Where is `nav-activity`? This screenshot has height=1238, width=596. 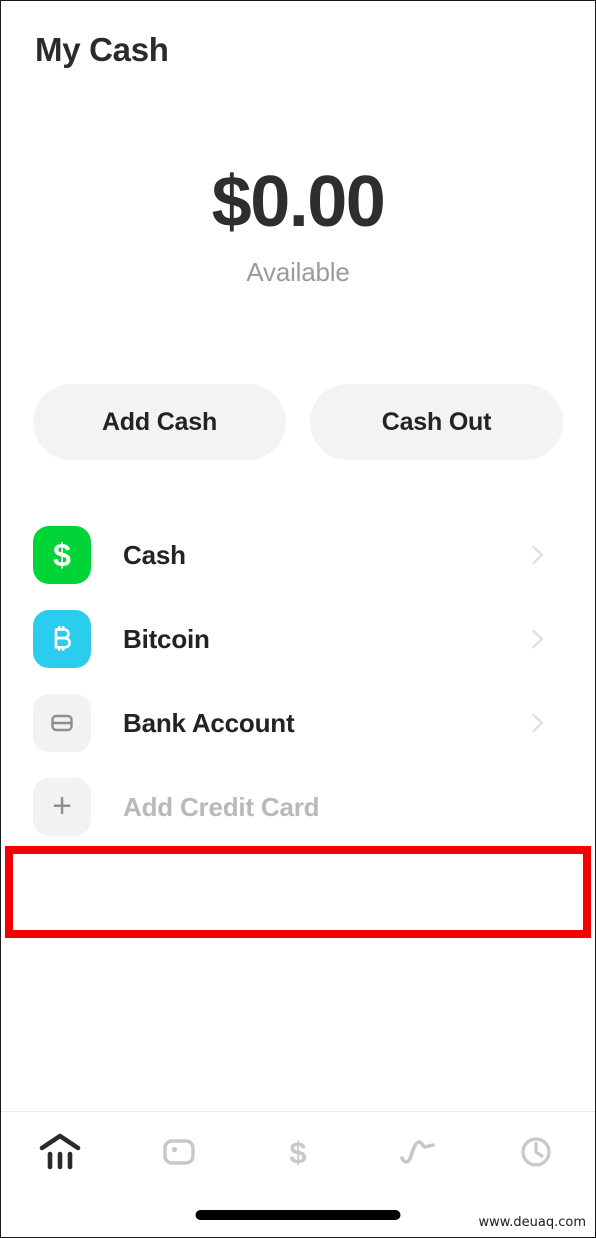 nav-activity is located at coordinates (535, 1152).